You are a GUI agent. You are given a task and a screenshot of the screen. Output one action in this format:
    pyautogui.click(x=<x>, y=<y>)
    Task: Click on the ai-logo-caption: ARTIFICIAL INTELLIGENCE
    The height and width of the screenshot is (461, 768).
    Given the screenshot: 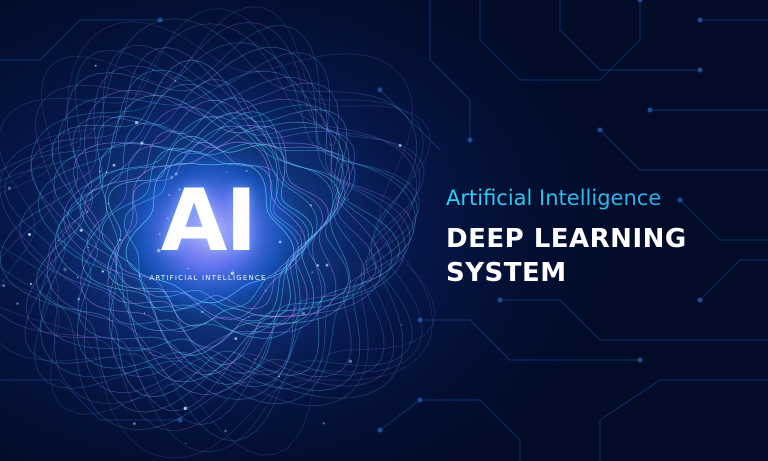 What is the action you would take?
    pyautogui.click(x=208, y=278)
    